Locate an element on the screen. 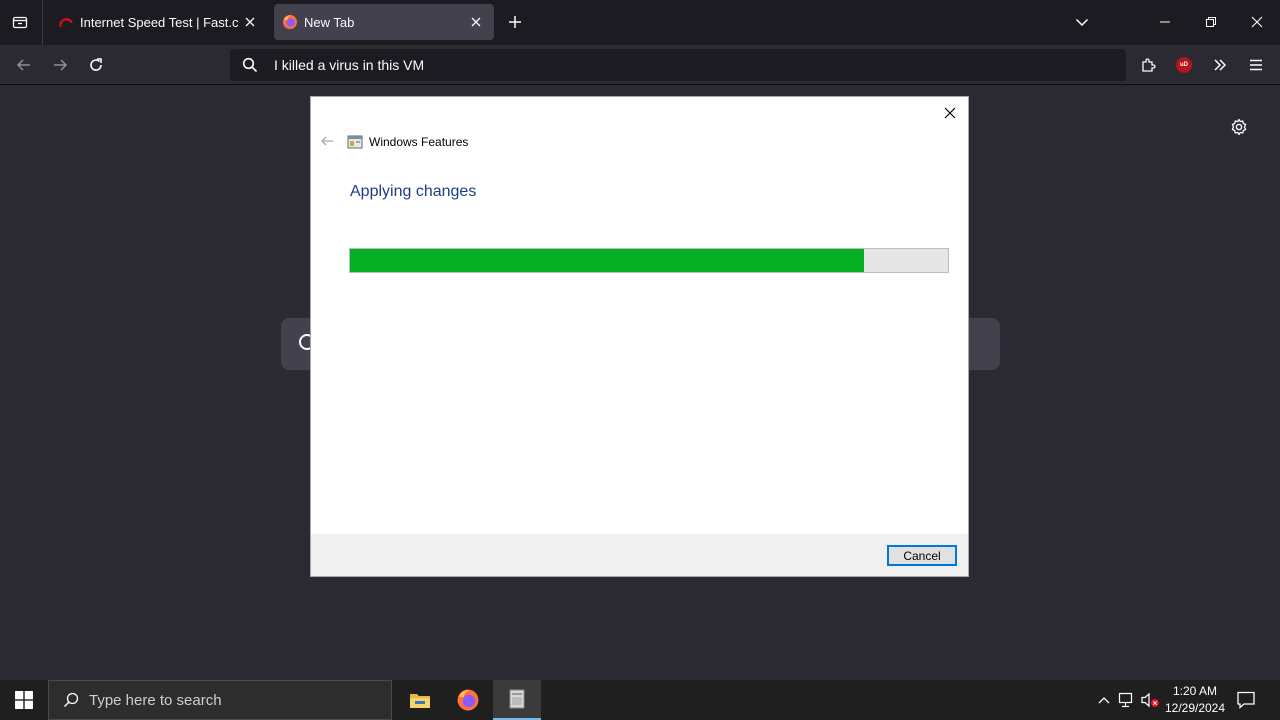 The height and width of the screenshot is (720, 1280). notification-icon is located at coordinates (1246, 700).